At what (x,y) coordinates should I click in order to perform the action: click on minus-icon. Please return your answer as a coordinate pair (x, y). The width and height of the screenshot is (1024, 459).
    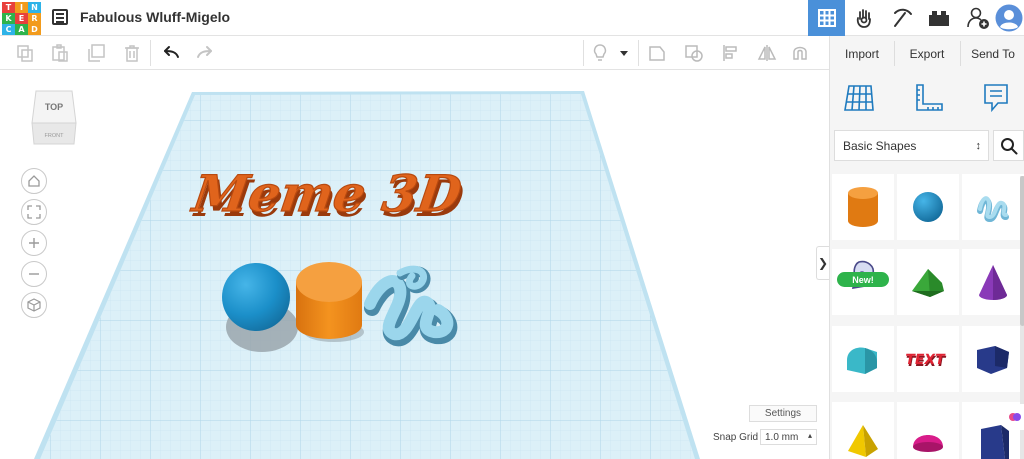
    Looking at the image, I should click on (34, 274).